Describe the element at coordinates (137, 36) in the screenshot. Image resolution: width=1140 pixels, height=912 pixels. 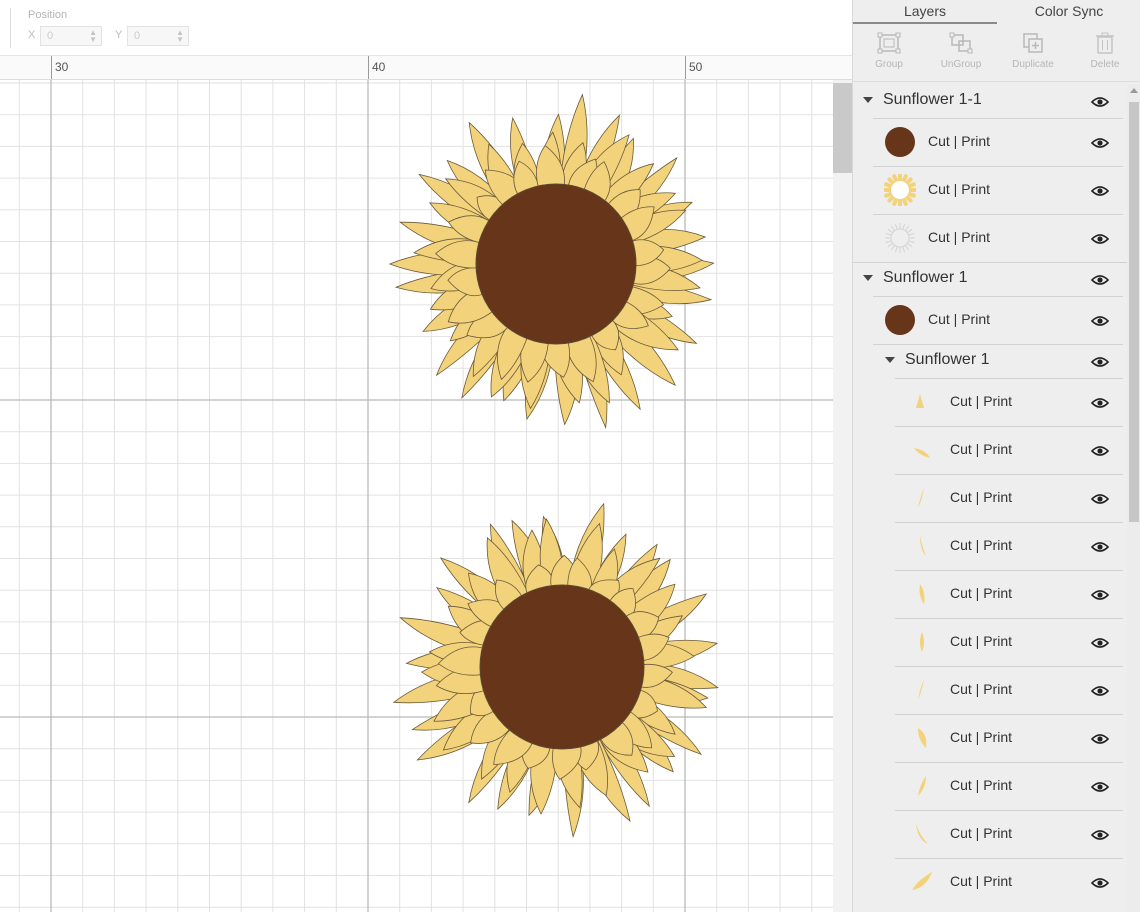
I see `y-position-value: 0` at that location.